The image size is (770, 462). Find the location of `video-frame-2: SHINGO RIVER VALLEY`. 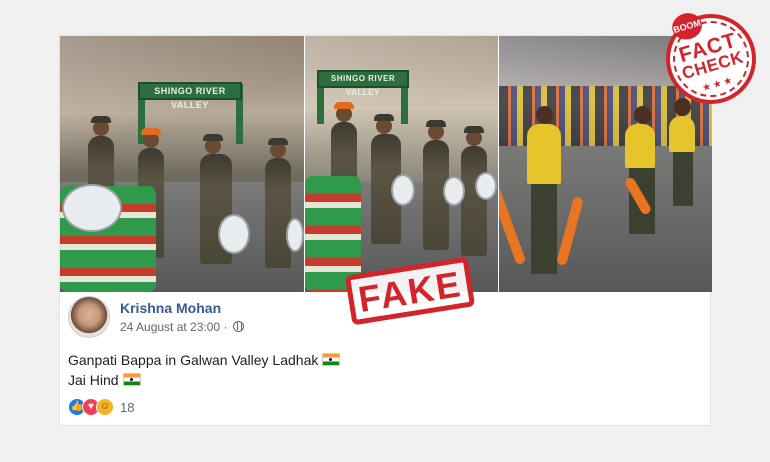

video-frame-2: SHINGO RIVER VALLEY is located at coordinates (401, 164).